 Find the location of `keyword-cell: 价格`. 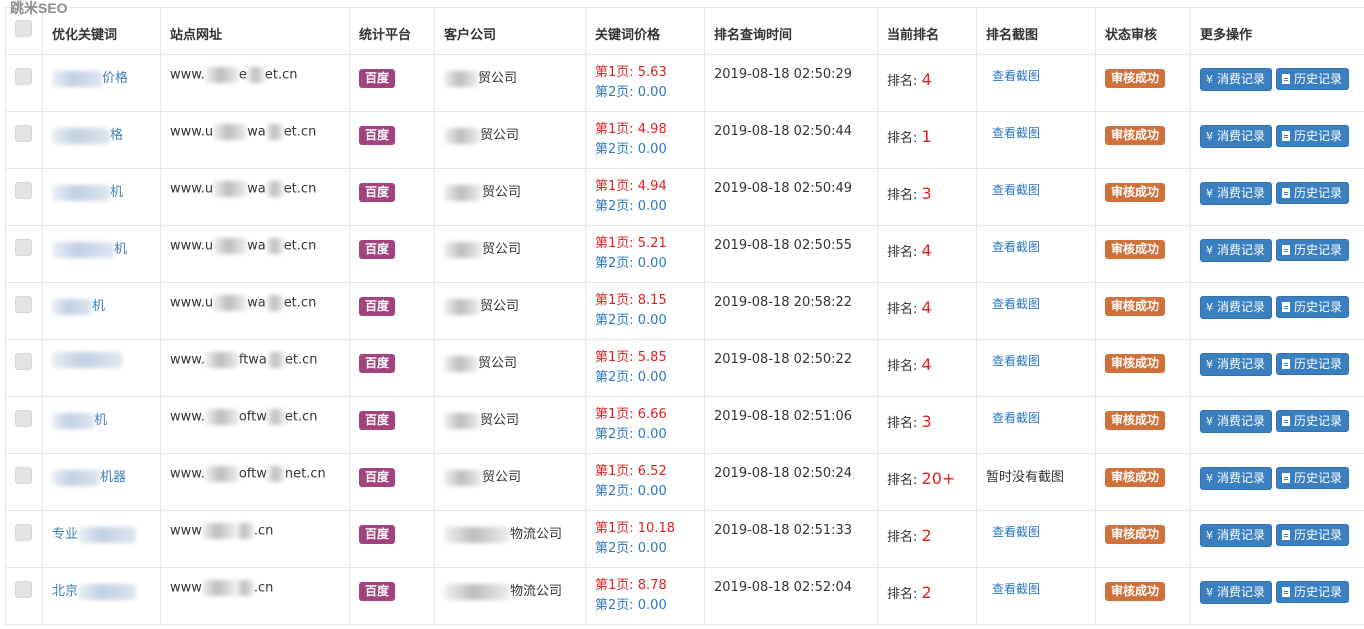

keyword-cell: 价格 is located at coordinates (101, 83).